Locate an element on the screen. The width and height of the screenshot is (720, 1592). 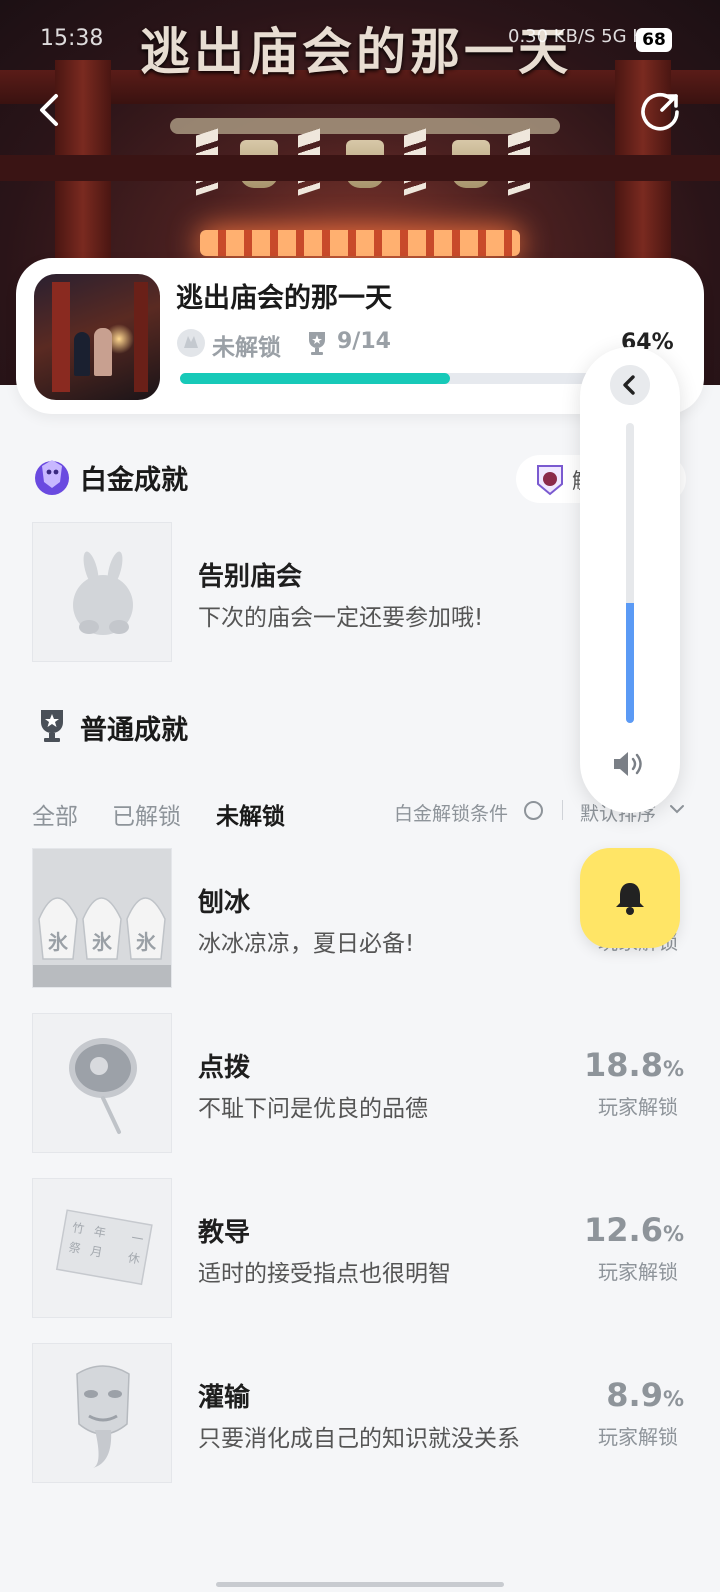
normal-section-title: 普通成就 is located at coordinates (134, 730).